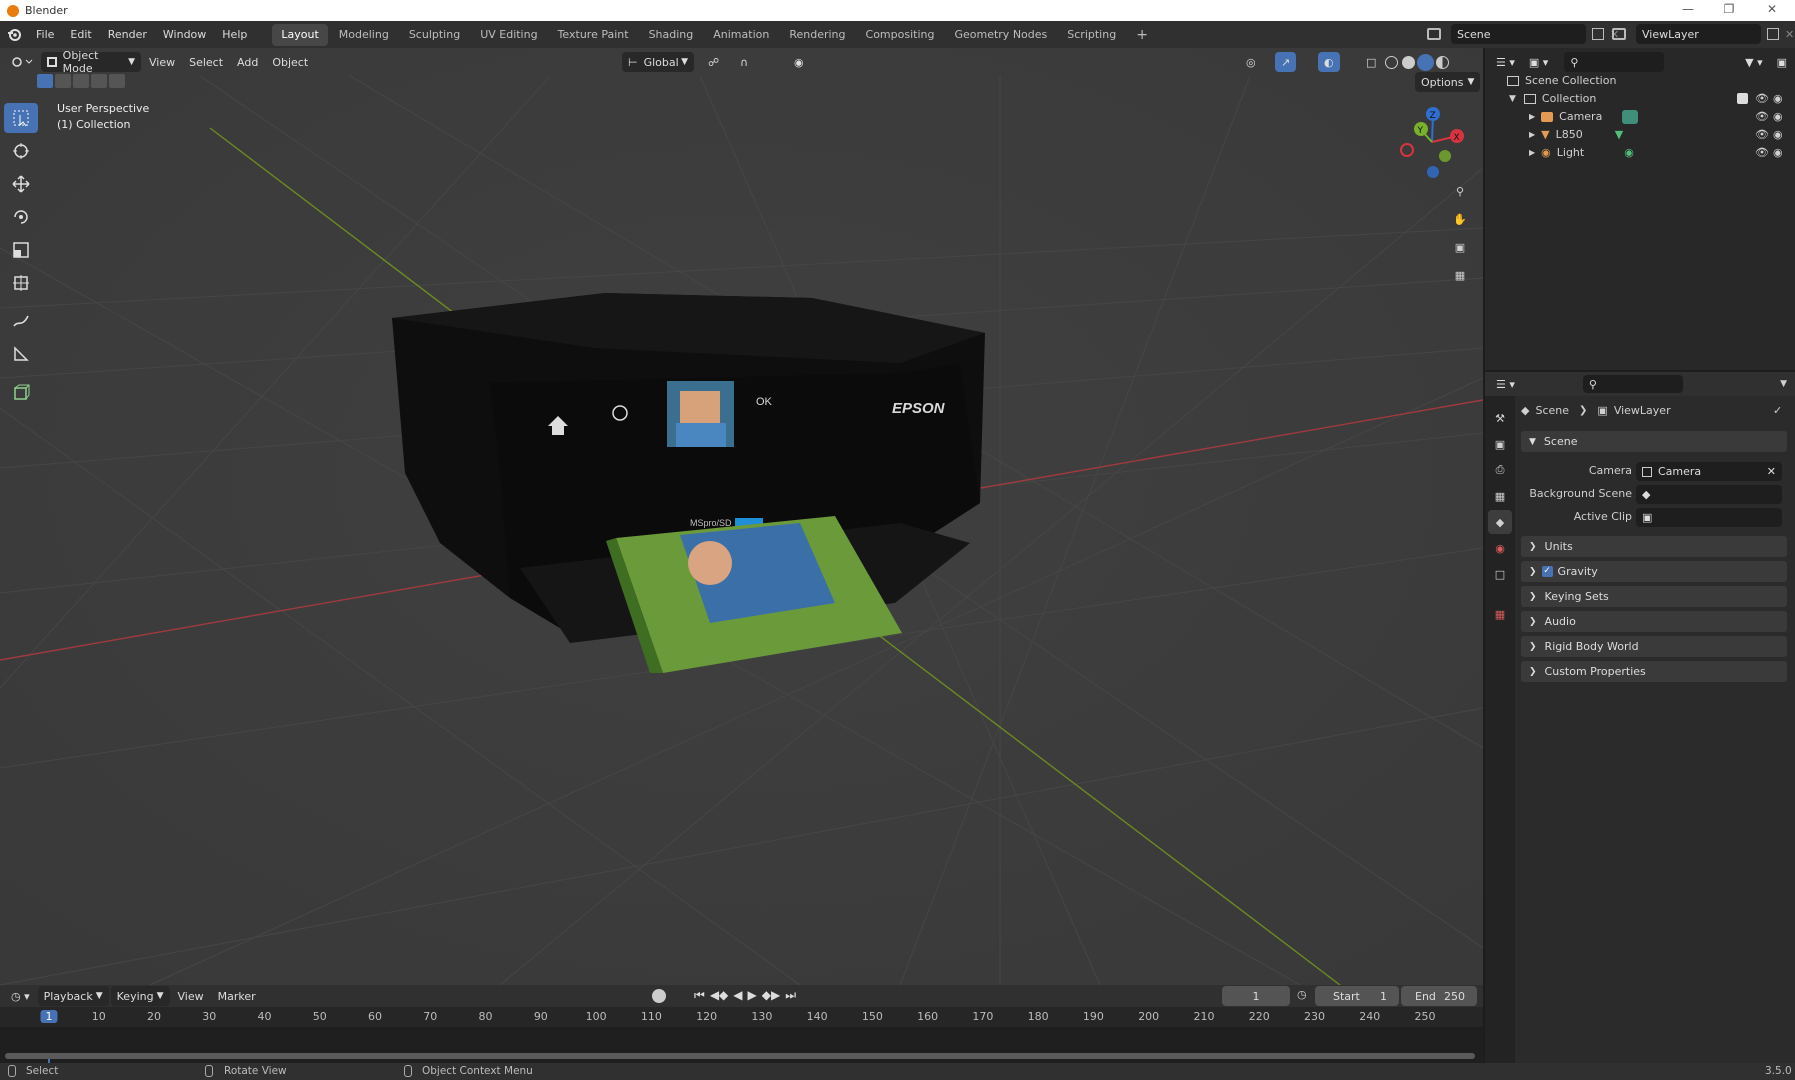 Image resolution: width=1795 pixels, height=1080 pixels. What do you see at coordinates (1439, 996) in the screenshot?
I see `end-frame-field: End 250` at bounding box center [1439, 996].